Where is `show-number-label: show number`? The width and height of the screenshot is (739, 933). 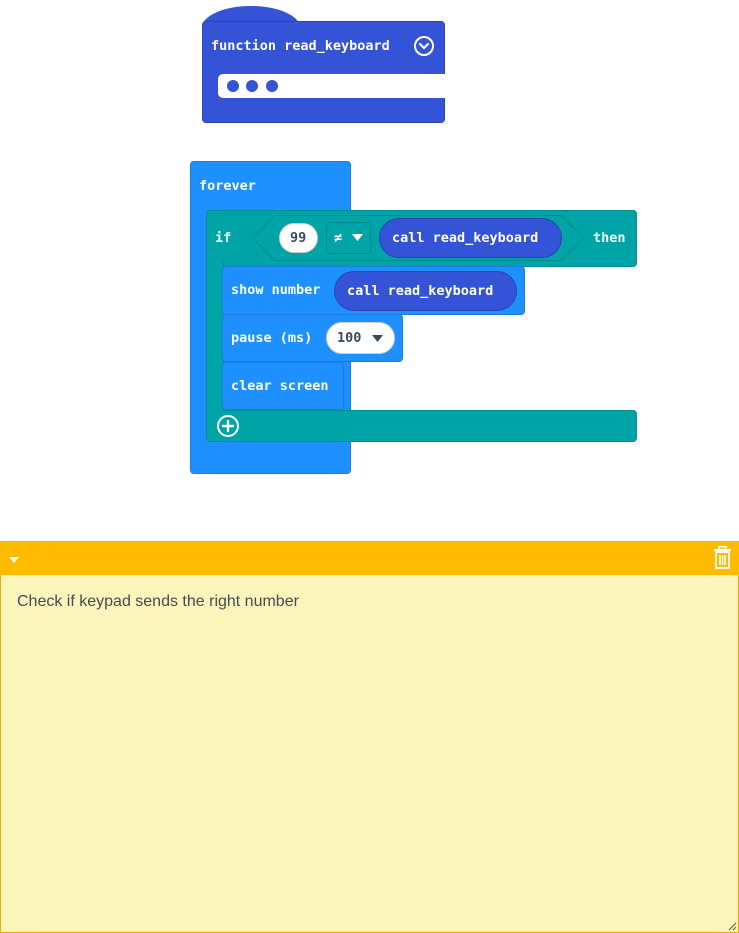 show-number-label: show number is located at coordinates (276, 290).